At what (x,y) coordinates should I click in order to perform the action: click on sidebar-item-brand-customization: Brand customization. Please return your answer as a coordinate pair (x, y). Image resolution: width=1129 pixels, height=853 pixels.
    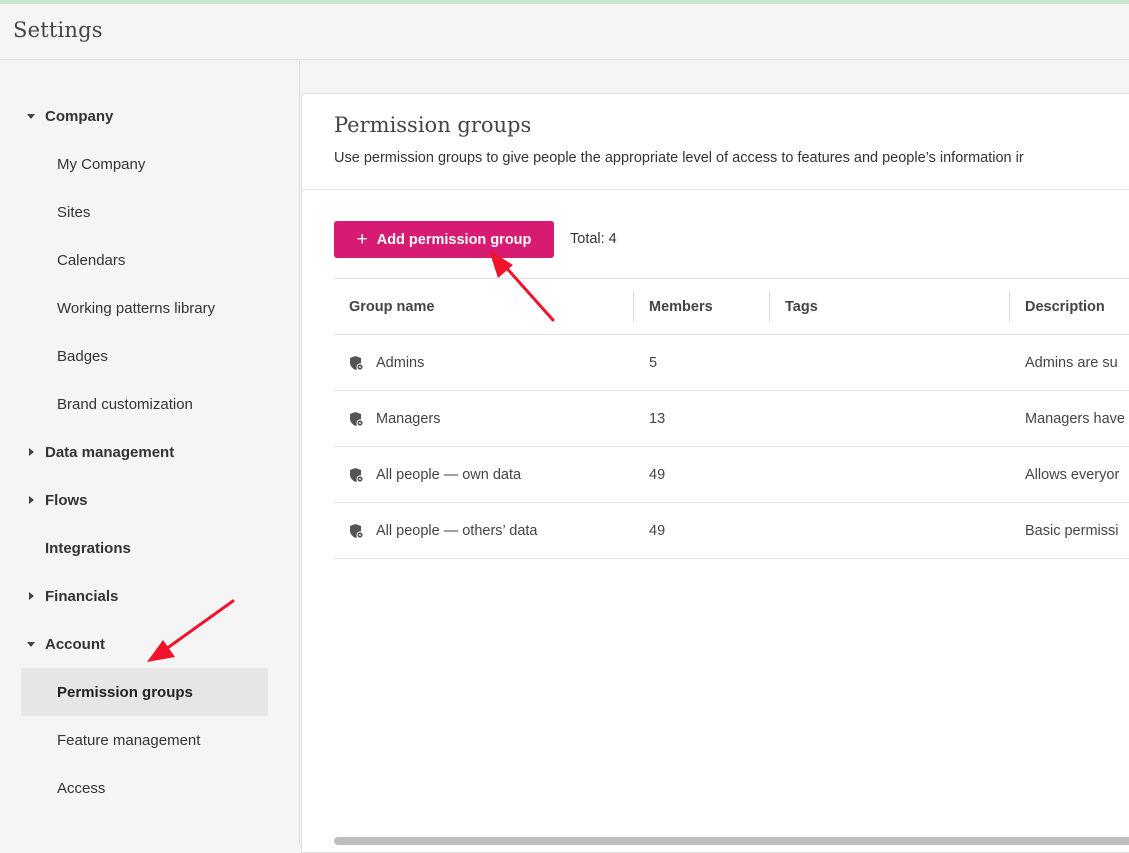
    Looking at the image, I should click on (144, 404).